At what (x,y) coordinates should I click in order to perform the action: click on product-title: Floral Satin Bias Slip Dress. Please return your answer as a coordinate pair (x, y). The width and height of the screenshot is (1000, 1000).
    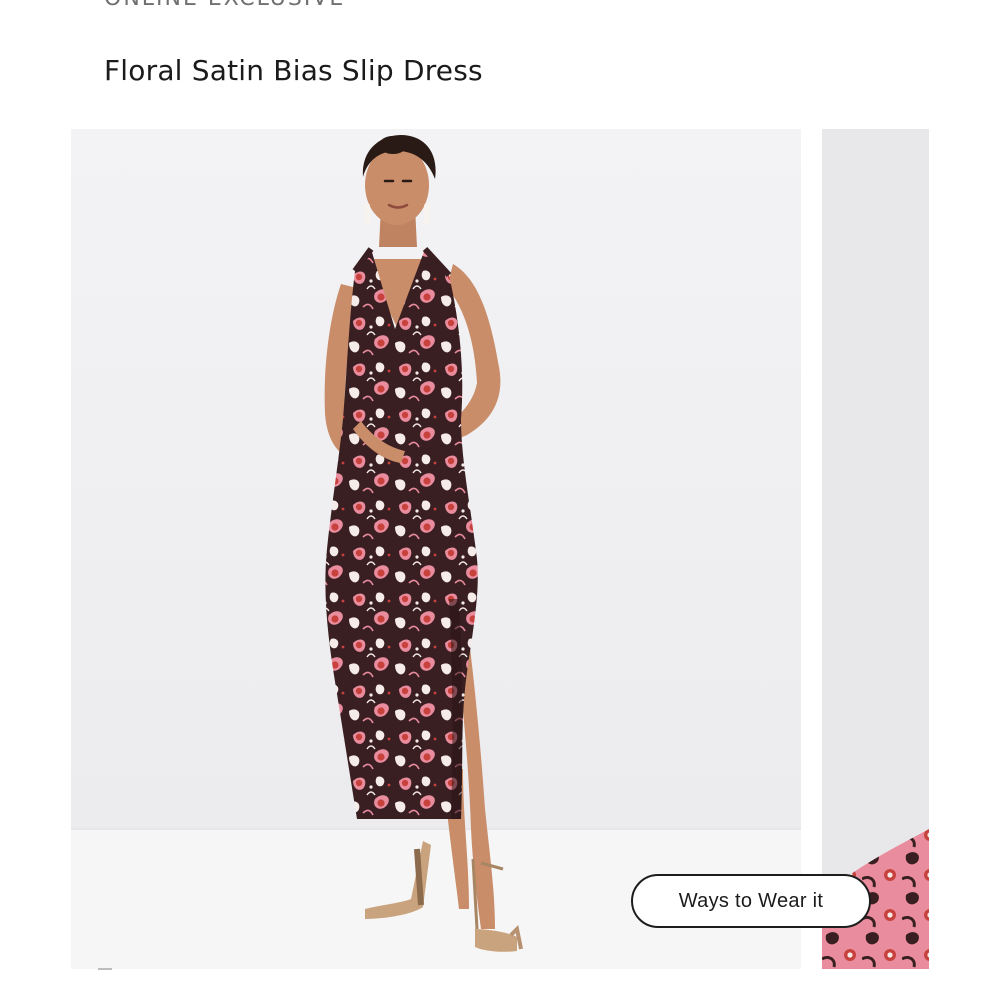
    Looking at the image, I should click on (293, 70).